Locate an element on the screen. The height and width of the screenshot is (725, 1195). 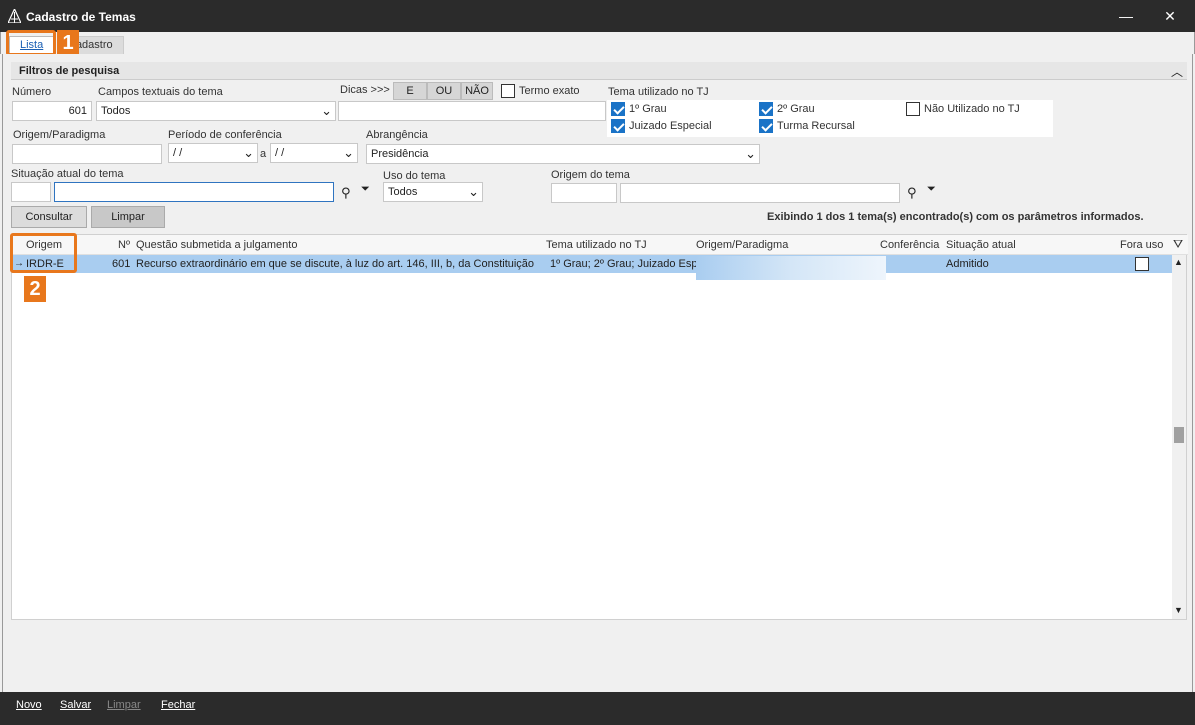
limpar-button: Limpar is located at coordinates (128, 217).